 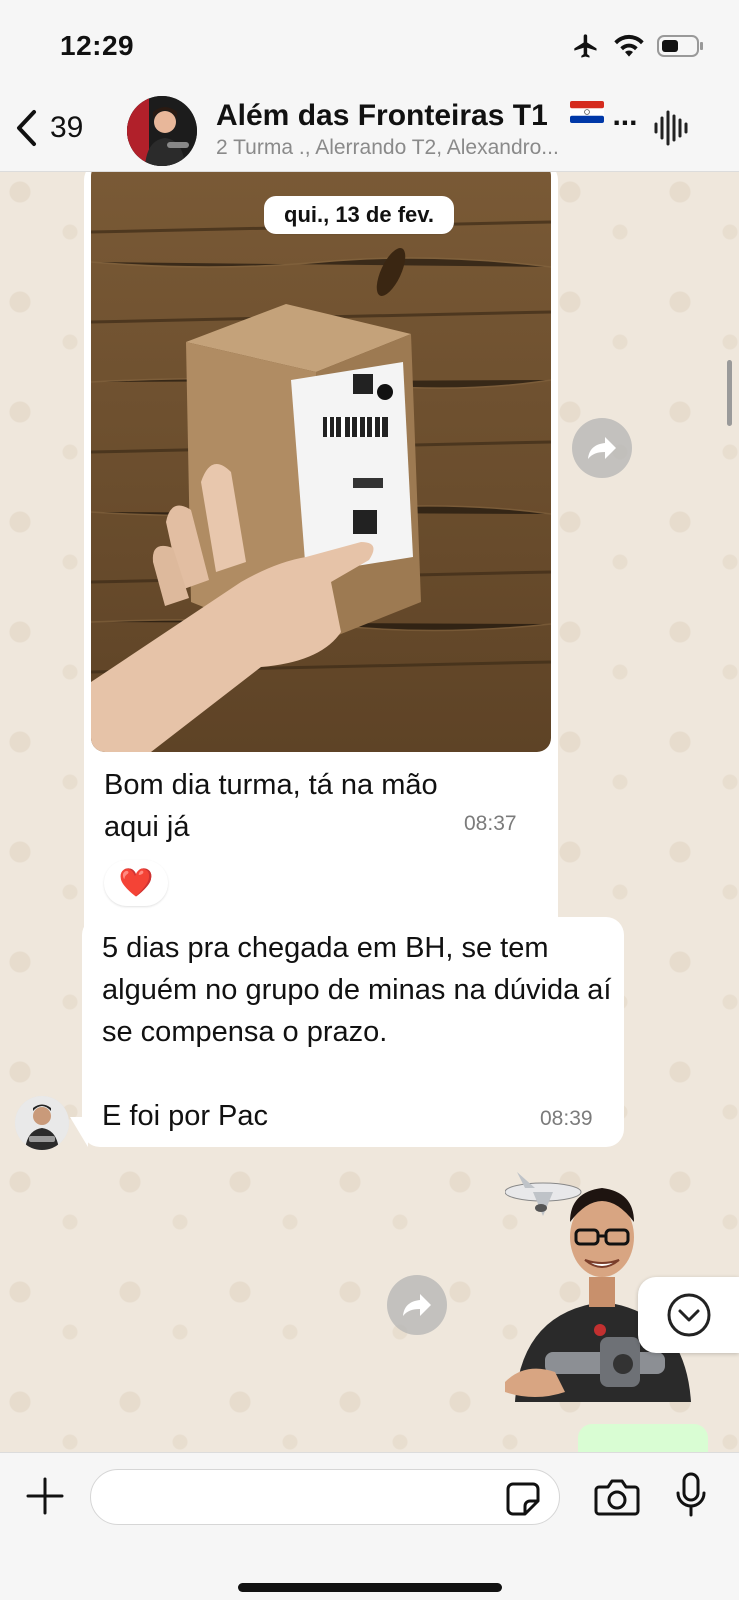 What do you see at coordinates (359, 215) in the screenshot?
I see `date-separator: qui., 13 de fev.` at bounding box center [359, 215].